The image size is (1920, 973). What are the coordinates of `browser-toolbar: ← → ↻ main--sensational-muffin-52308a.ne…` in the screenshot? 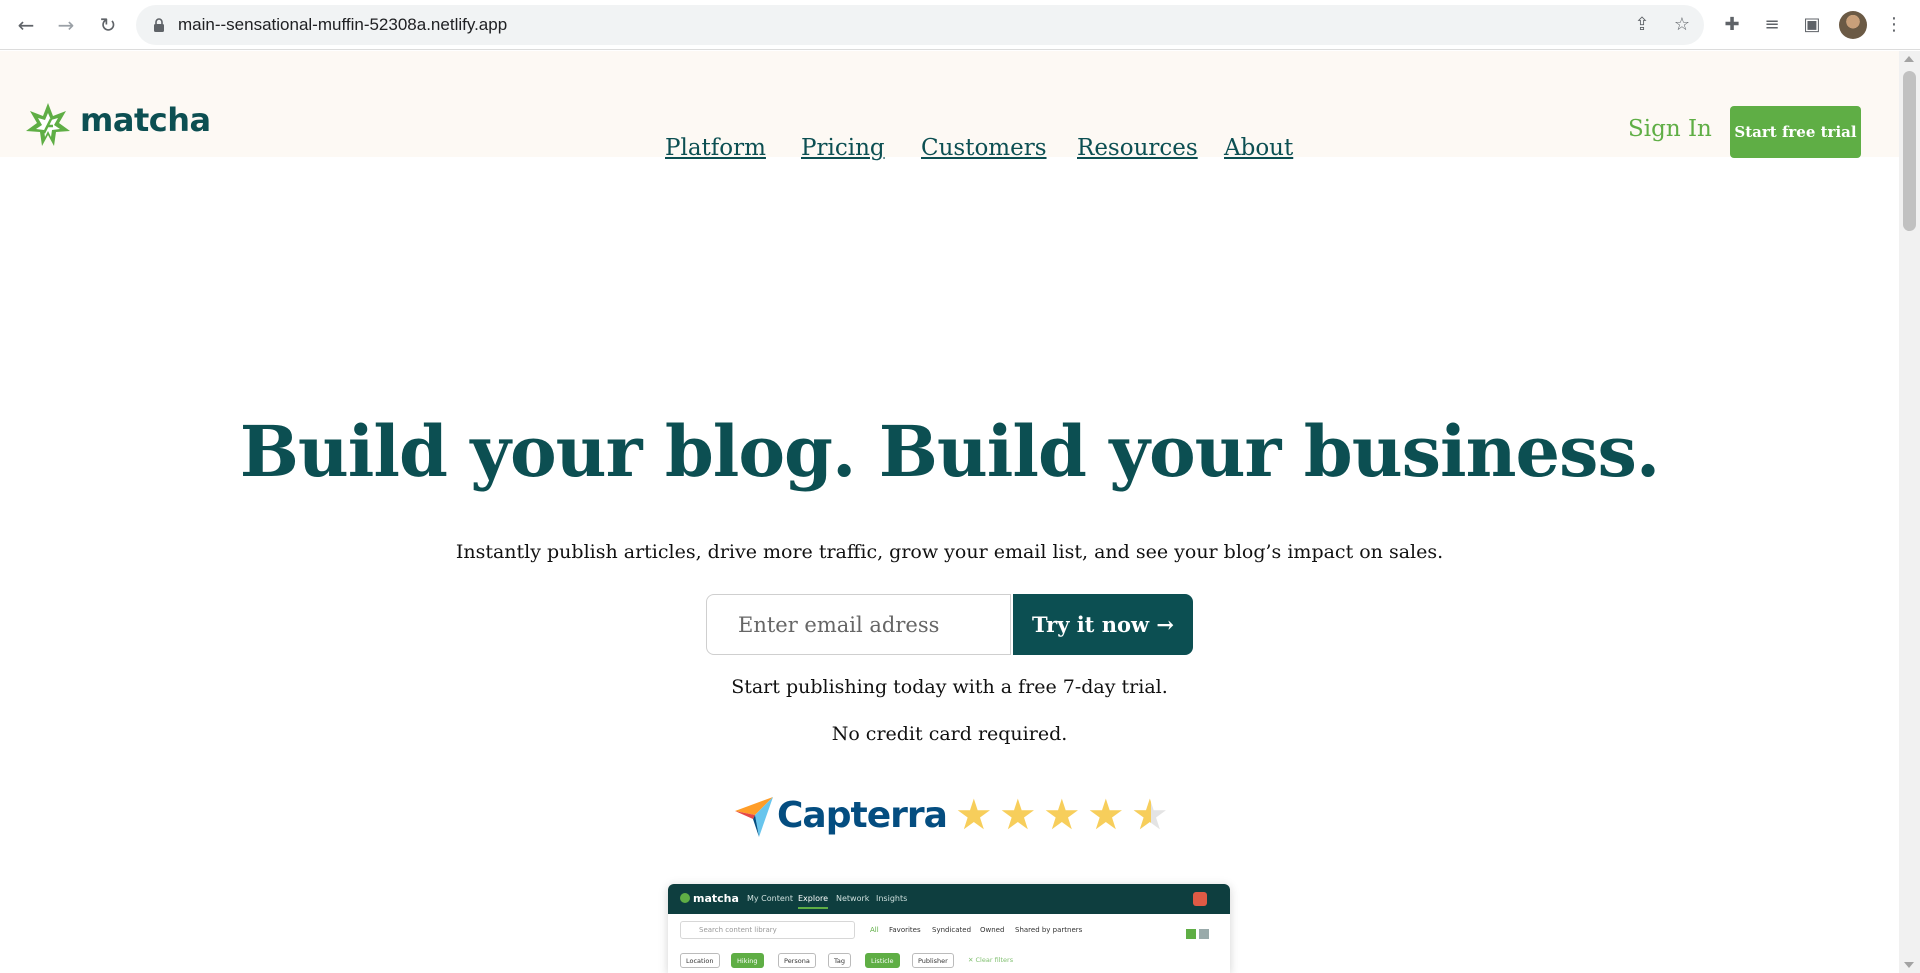 It's located at (960, 25).